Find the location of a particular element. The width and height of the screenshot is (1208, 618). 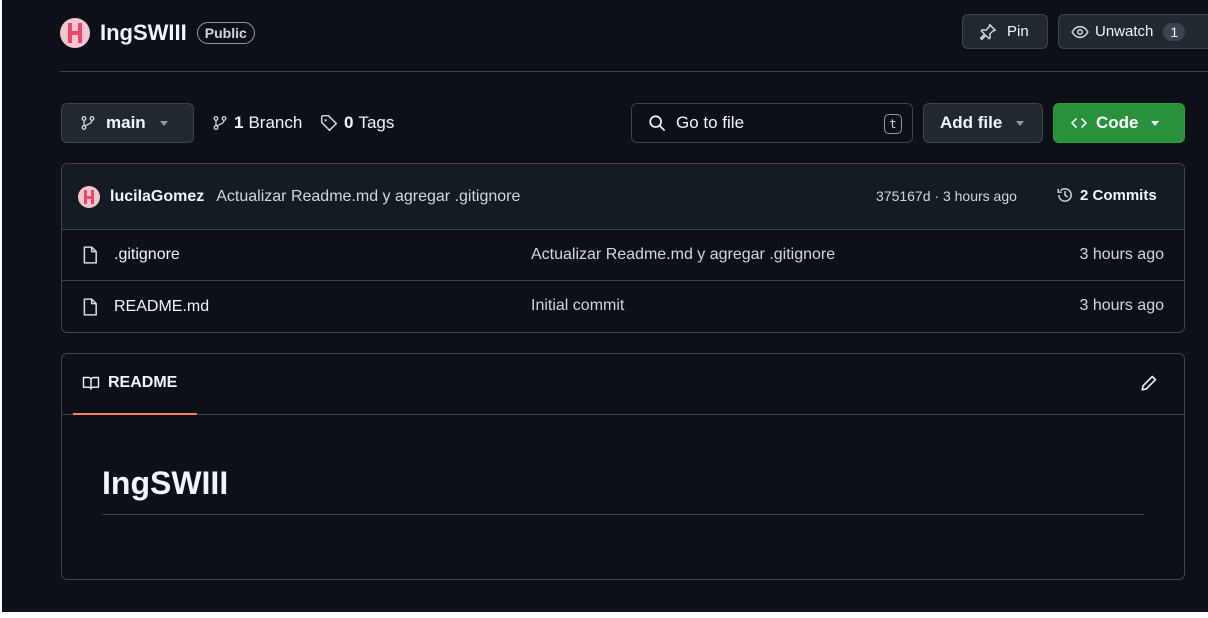

commits-link: 2 Commits is located at coordinates (1106, 195).